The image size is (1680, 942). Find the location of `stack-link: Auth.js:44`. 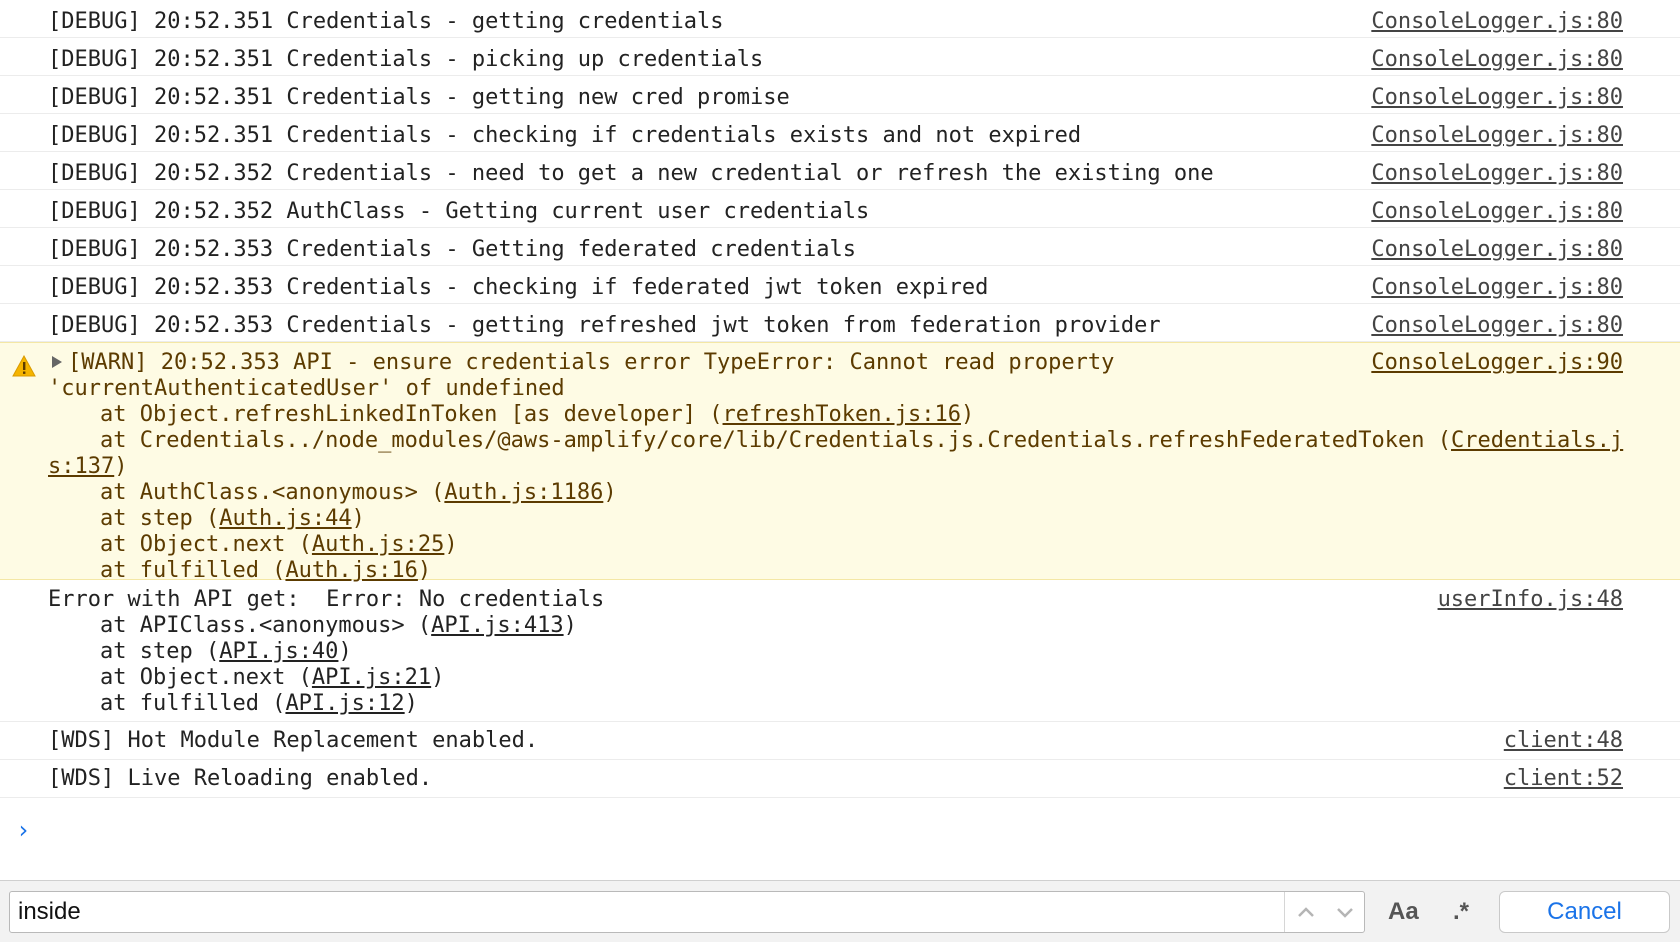

stack-link: Auth.js:44 is located at coordinates (285, 518).